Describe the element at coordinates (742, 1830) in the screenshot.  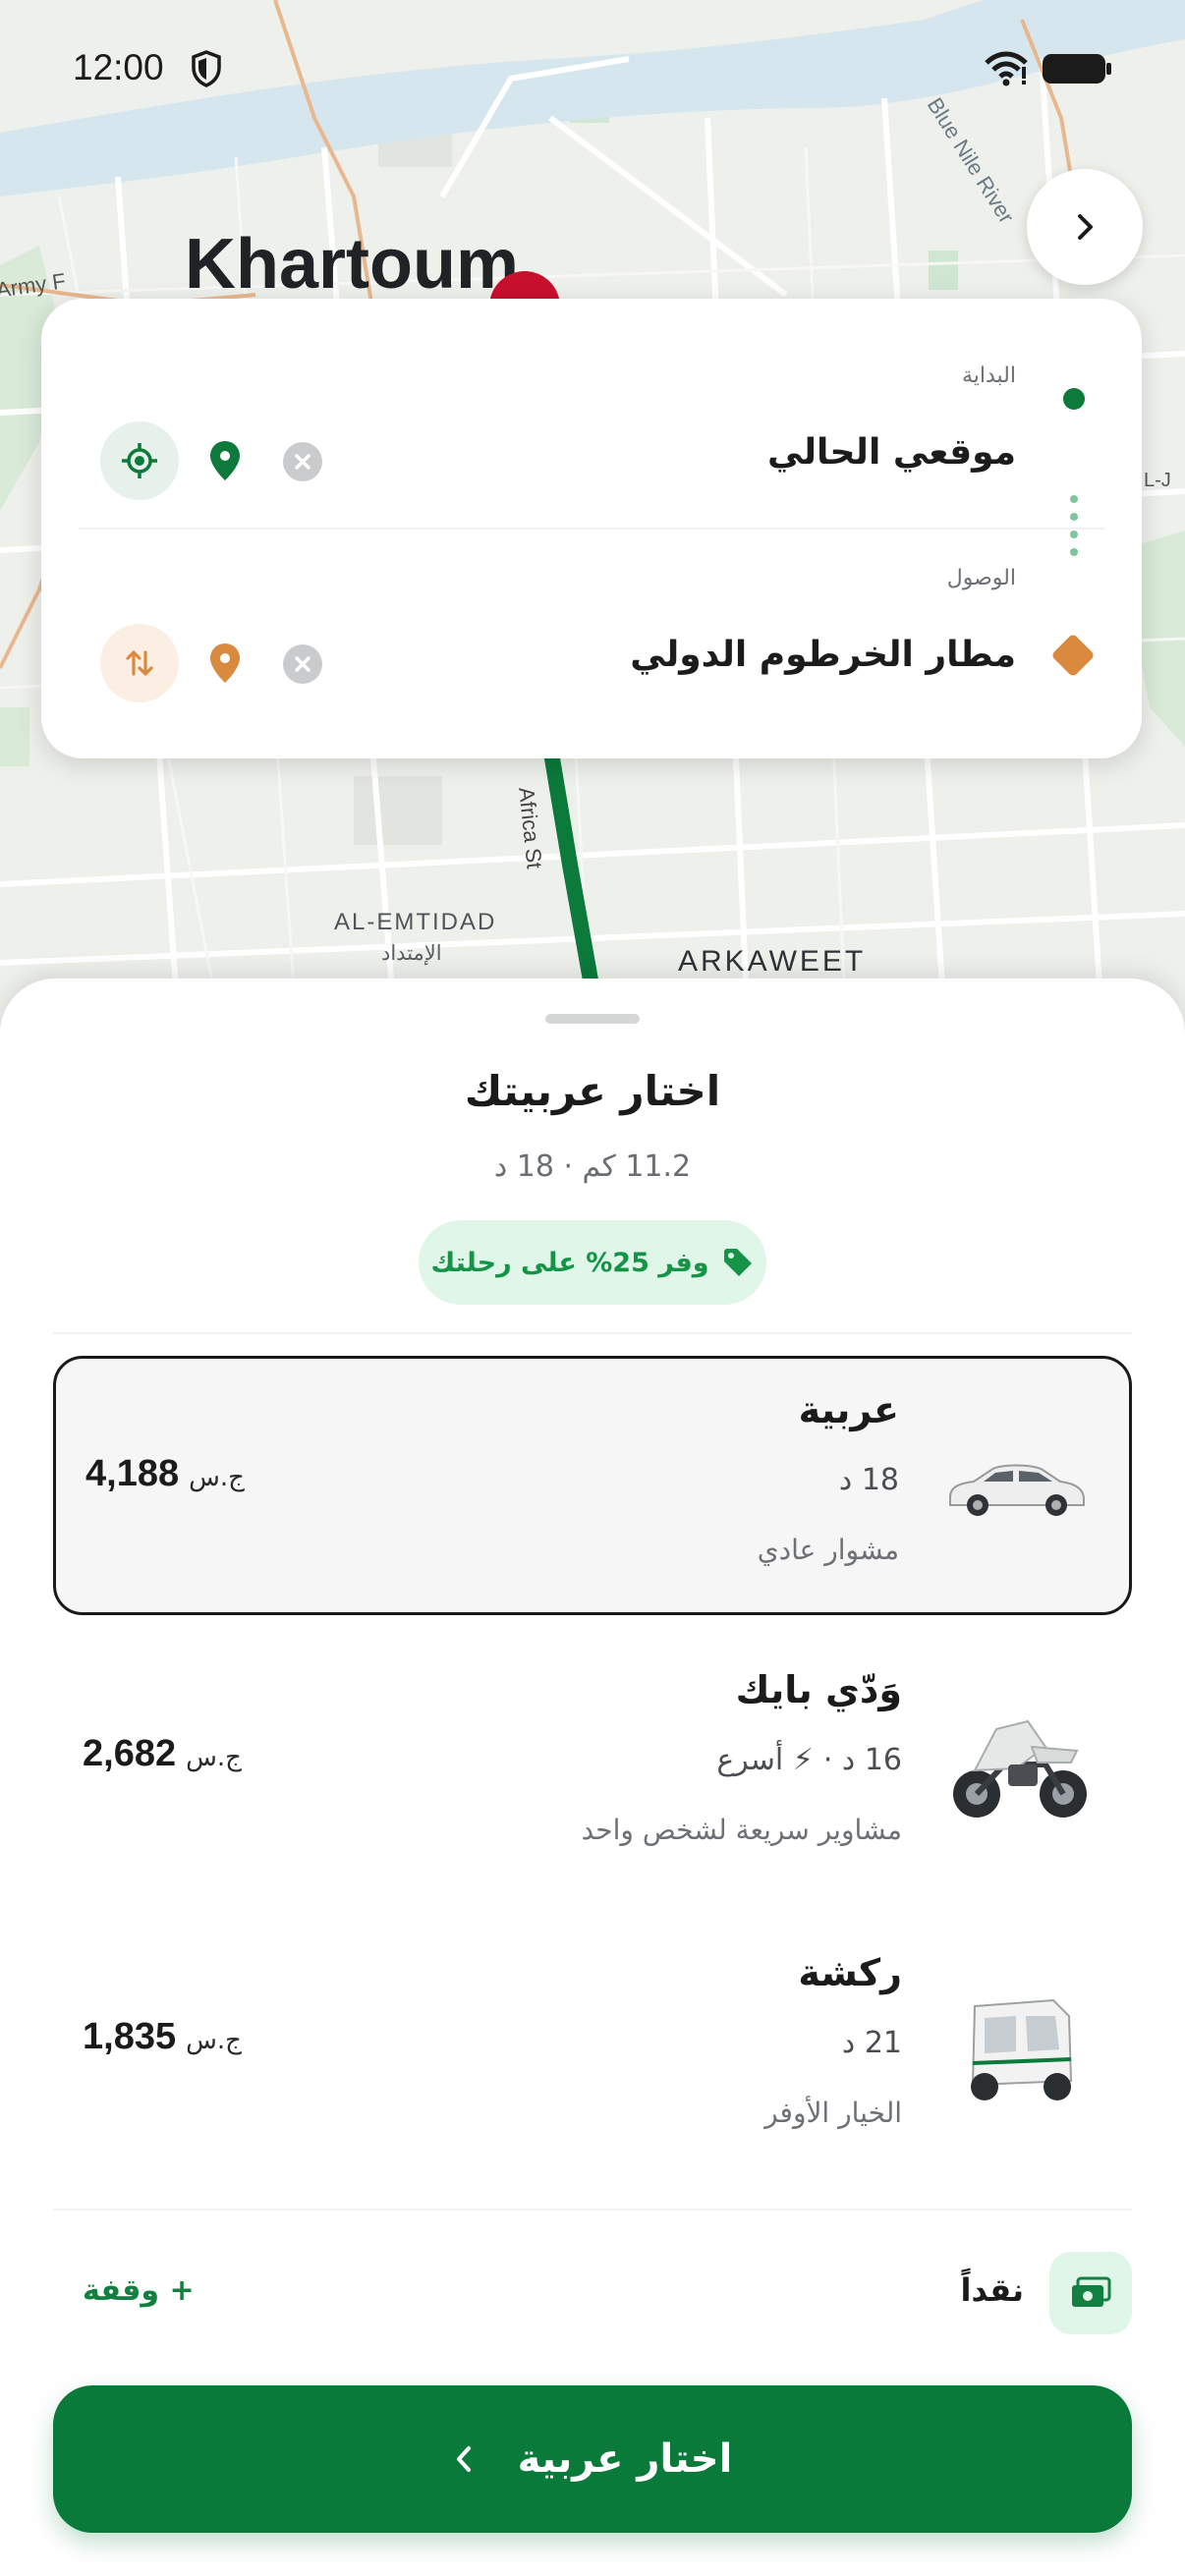
I see `vehicle-description: مشاوير سريعة لشخص واحد` at that location.